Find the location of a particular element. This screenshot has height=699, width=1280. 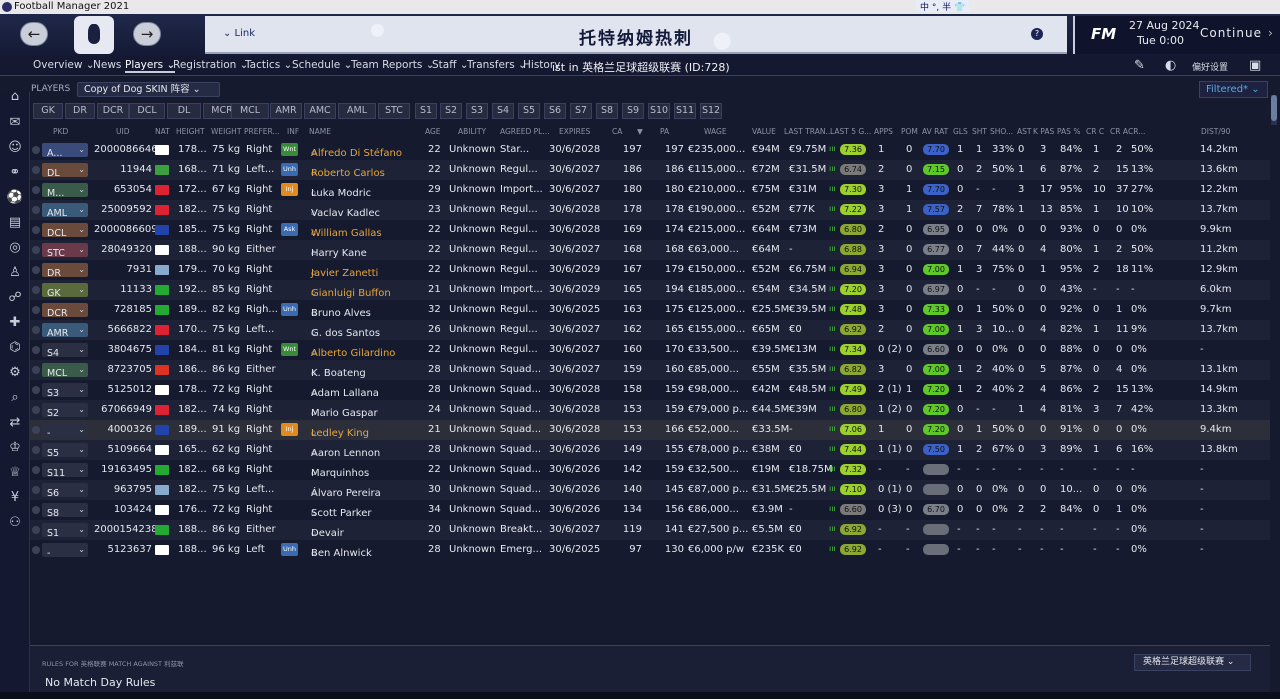

sidebar-trophy-icon: ♕ is located at coordinates (15, 473).